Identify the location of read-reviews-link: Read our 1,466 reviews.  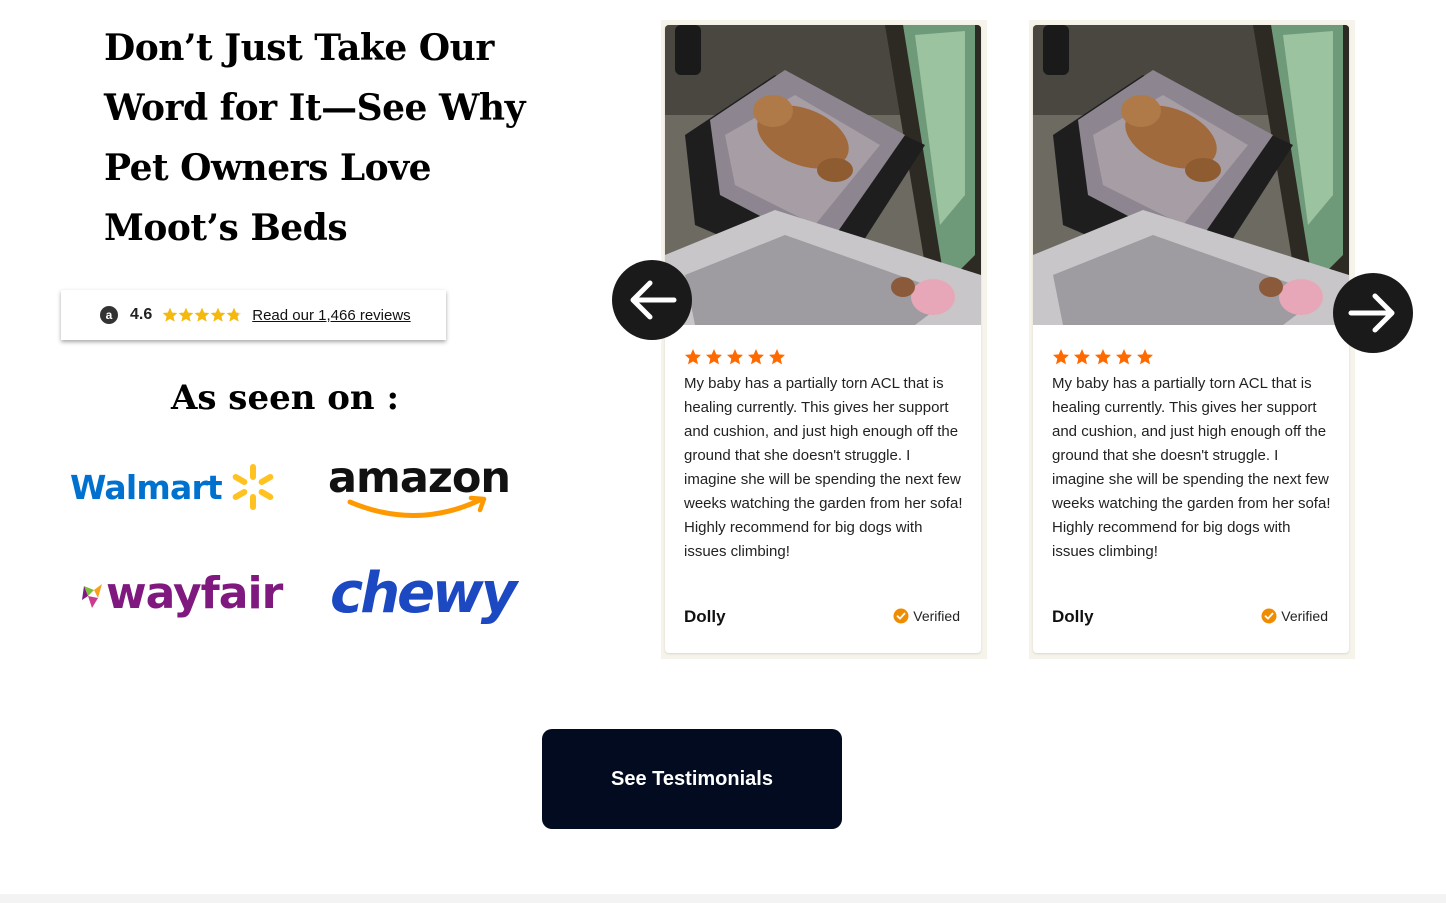
(331, 315).